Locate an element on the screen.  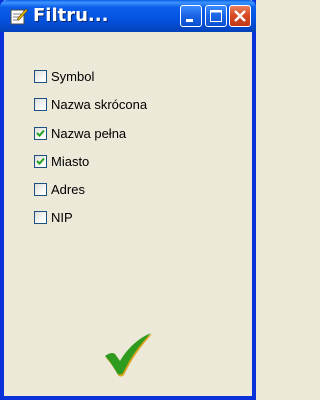
close-icon is located at coordinates (240, 16).